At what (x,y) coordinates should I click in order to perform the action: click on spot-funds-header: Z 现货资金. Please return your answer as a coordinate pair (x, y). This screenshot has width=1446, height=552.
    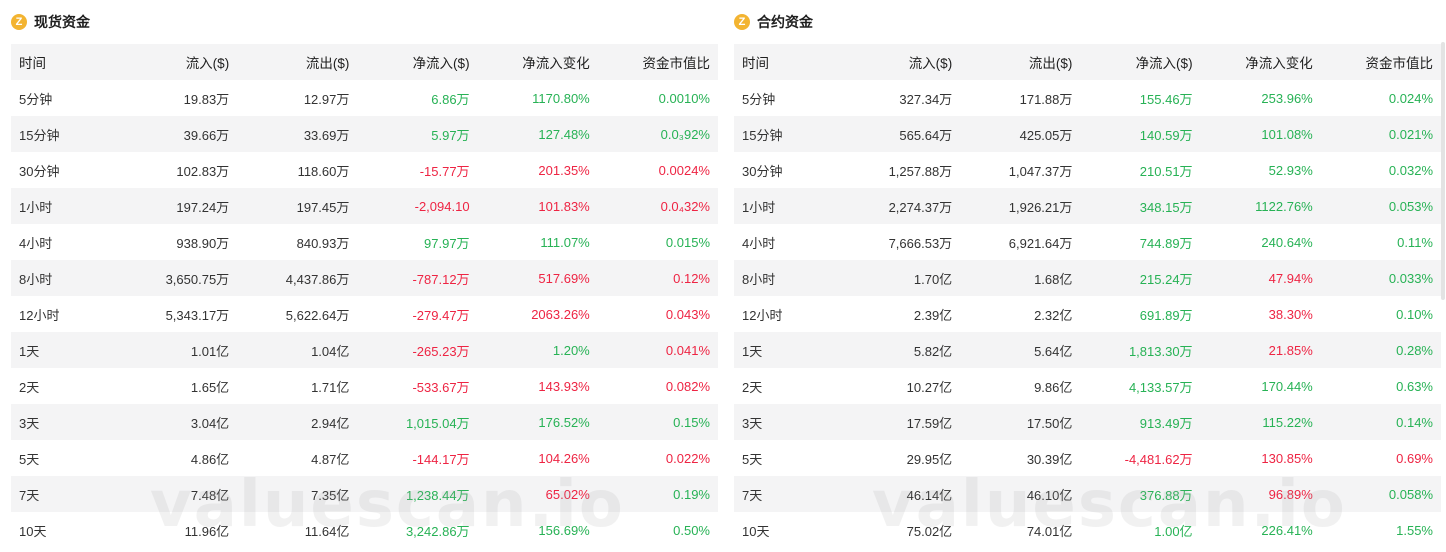
    Looking at the image, I should click on (364, 22).